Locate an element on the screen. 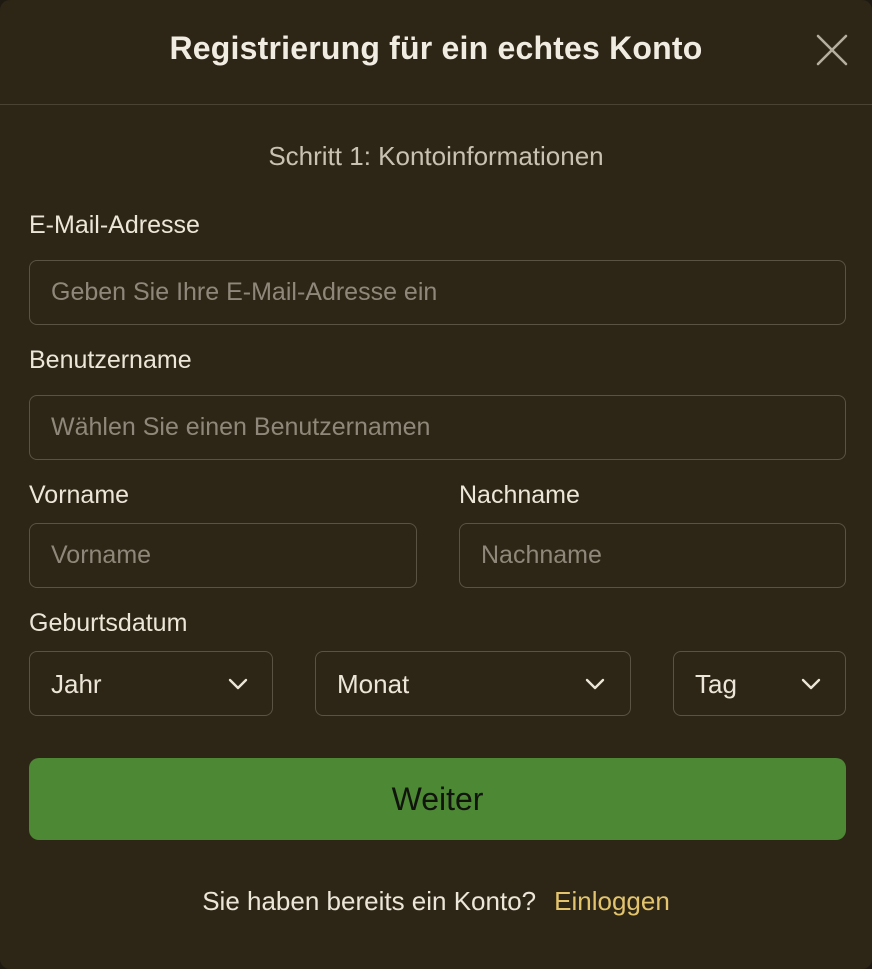  login-link: Einloggen is located at coordinates (612, 901).